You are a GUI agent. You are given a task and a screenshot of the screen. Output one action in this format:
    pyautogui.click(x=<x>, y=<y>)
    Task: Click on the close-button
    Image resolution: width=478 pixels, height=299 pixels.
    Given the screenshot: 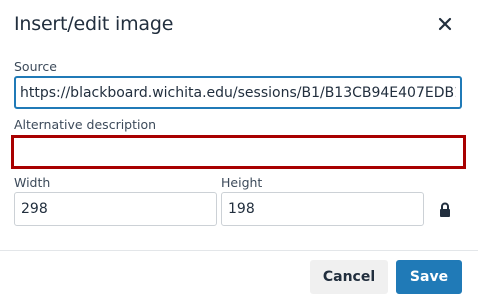 What is the action you would take?
    pyautogui.click(x=445, y=24)
    